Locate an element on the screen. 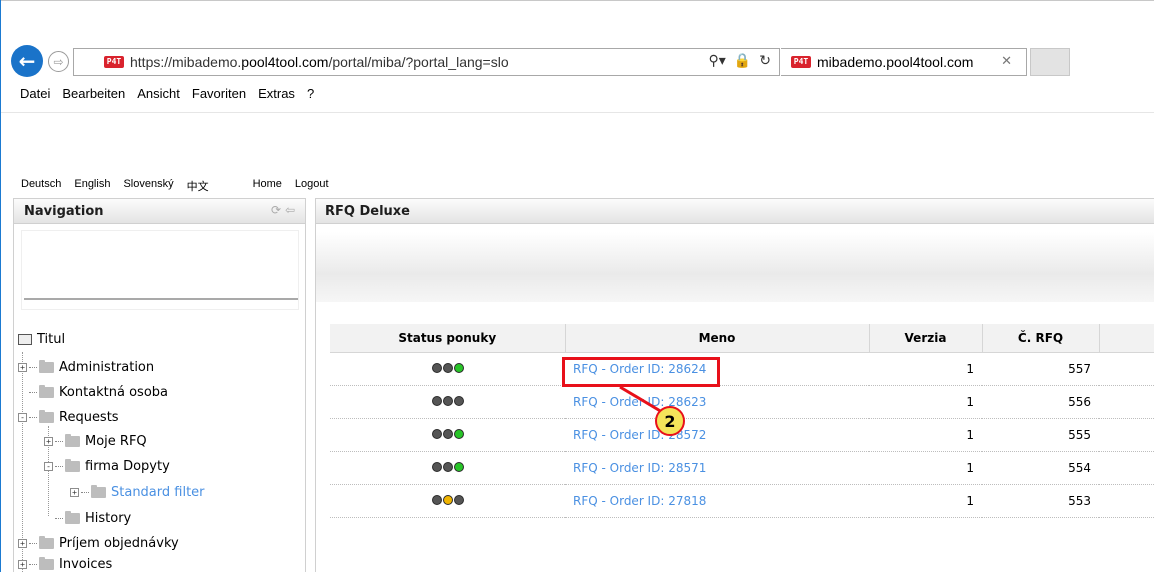 Image resolution: width=1154 pixels, height=572 pixels. rfq-link: RFQ - Order ID: 28571 is located at coordinates (639, 468).